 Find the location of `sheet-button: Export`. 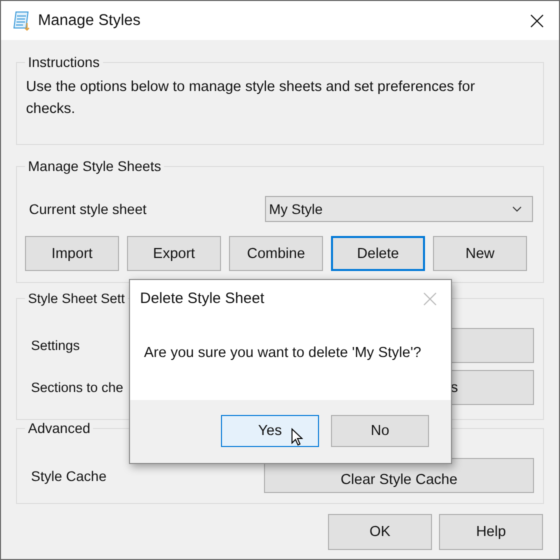

sheet-button: Export is located at coordinates (174, 253).